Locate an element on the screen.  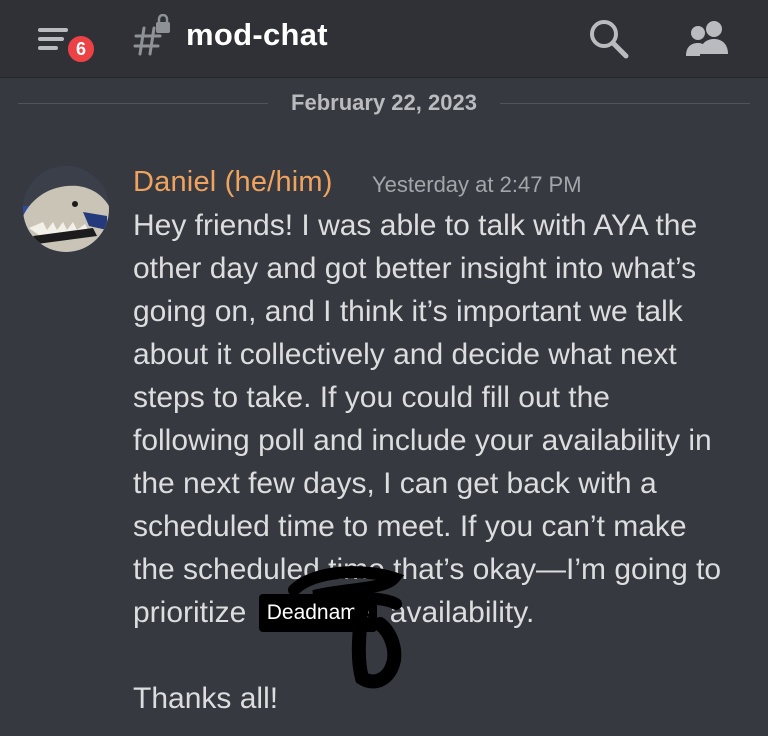
channel-name: mod-chat is located at coordinates (257, 34).